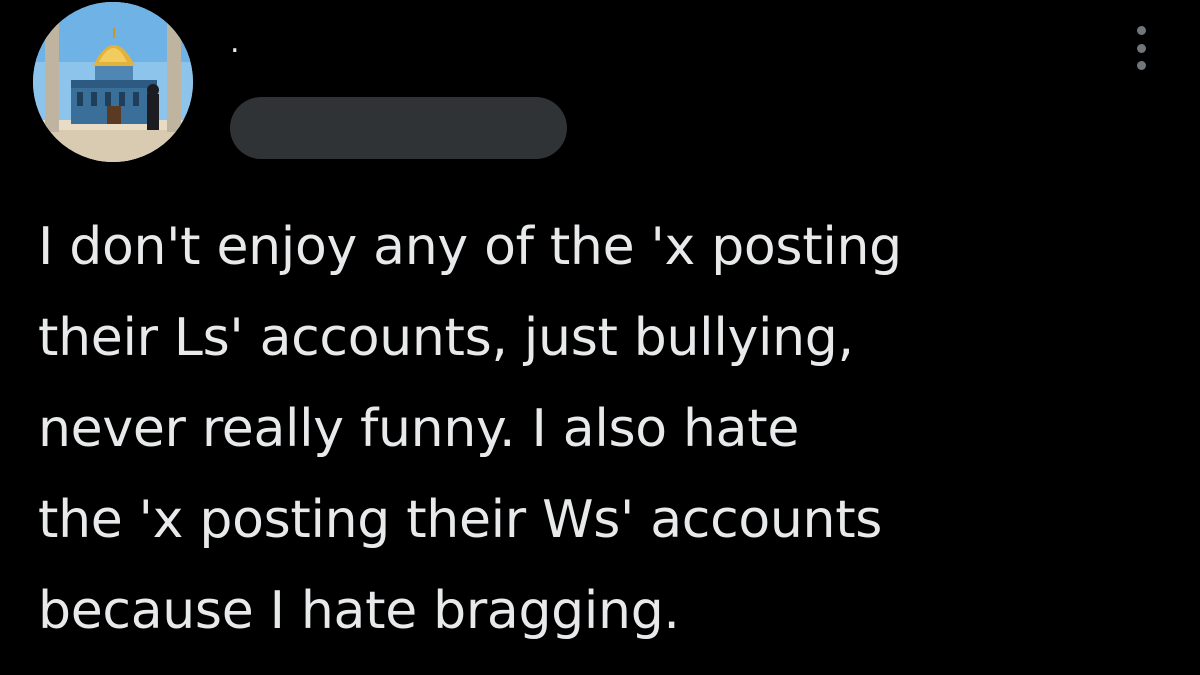  I want to click on avatar, so click(113, 82).